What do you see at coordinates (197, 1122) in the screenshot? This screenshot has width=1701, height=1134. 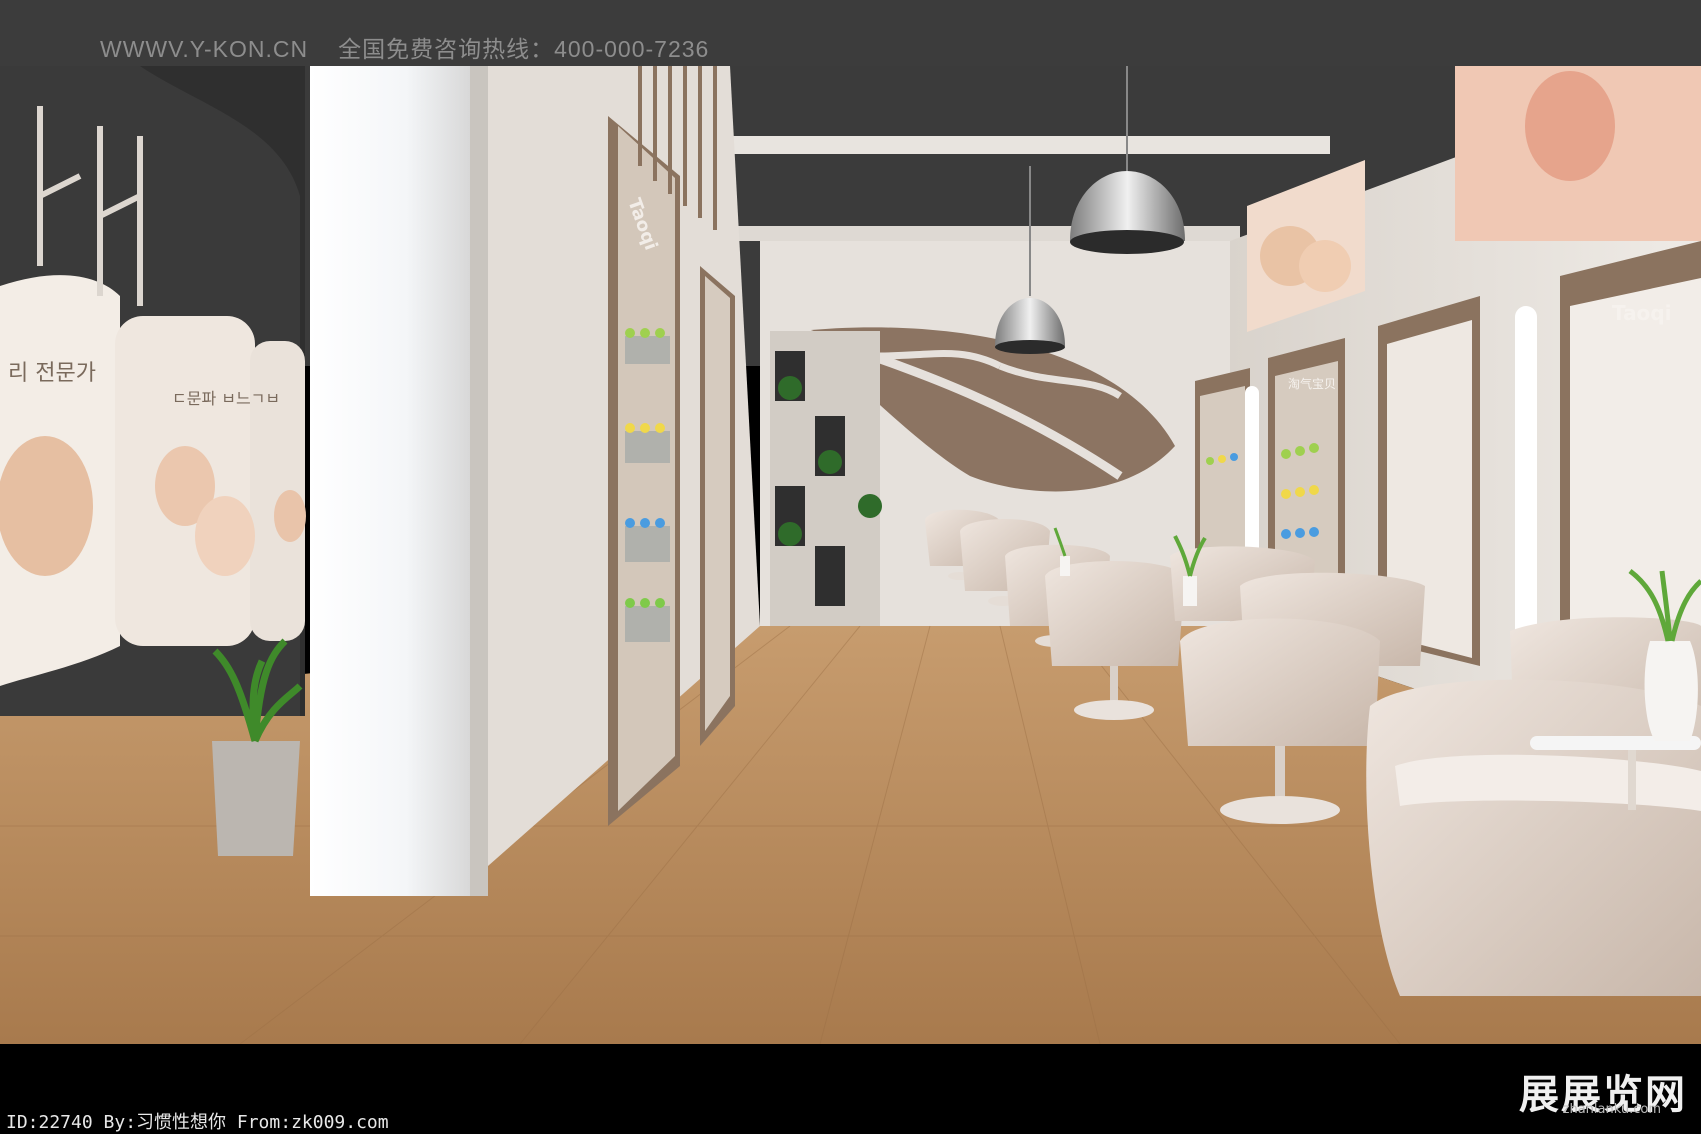 I see `image-credit: ID:22740 By:习惯性想你 From:zk009.com` at bounding box center [197, 1122].